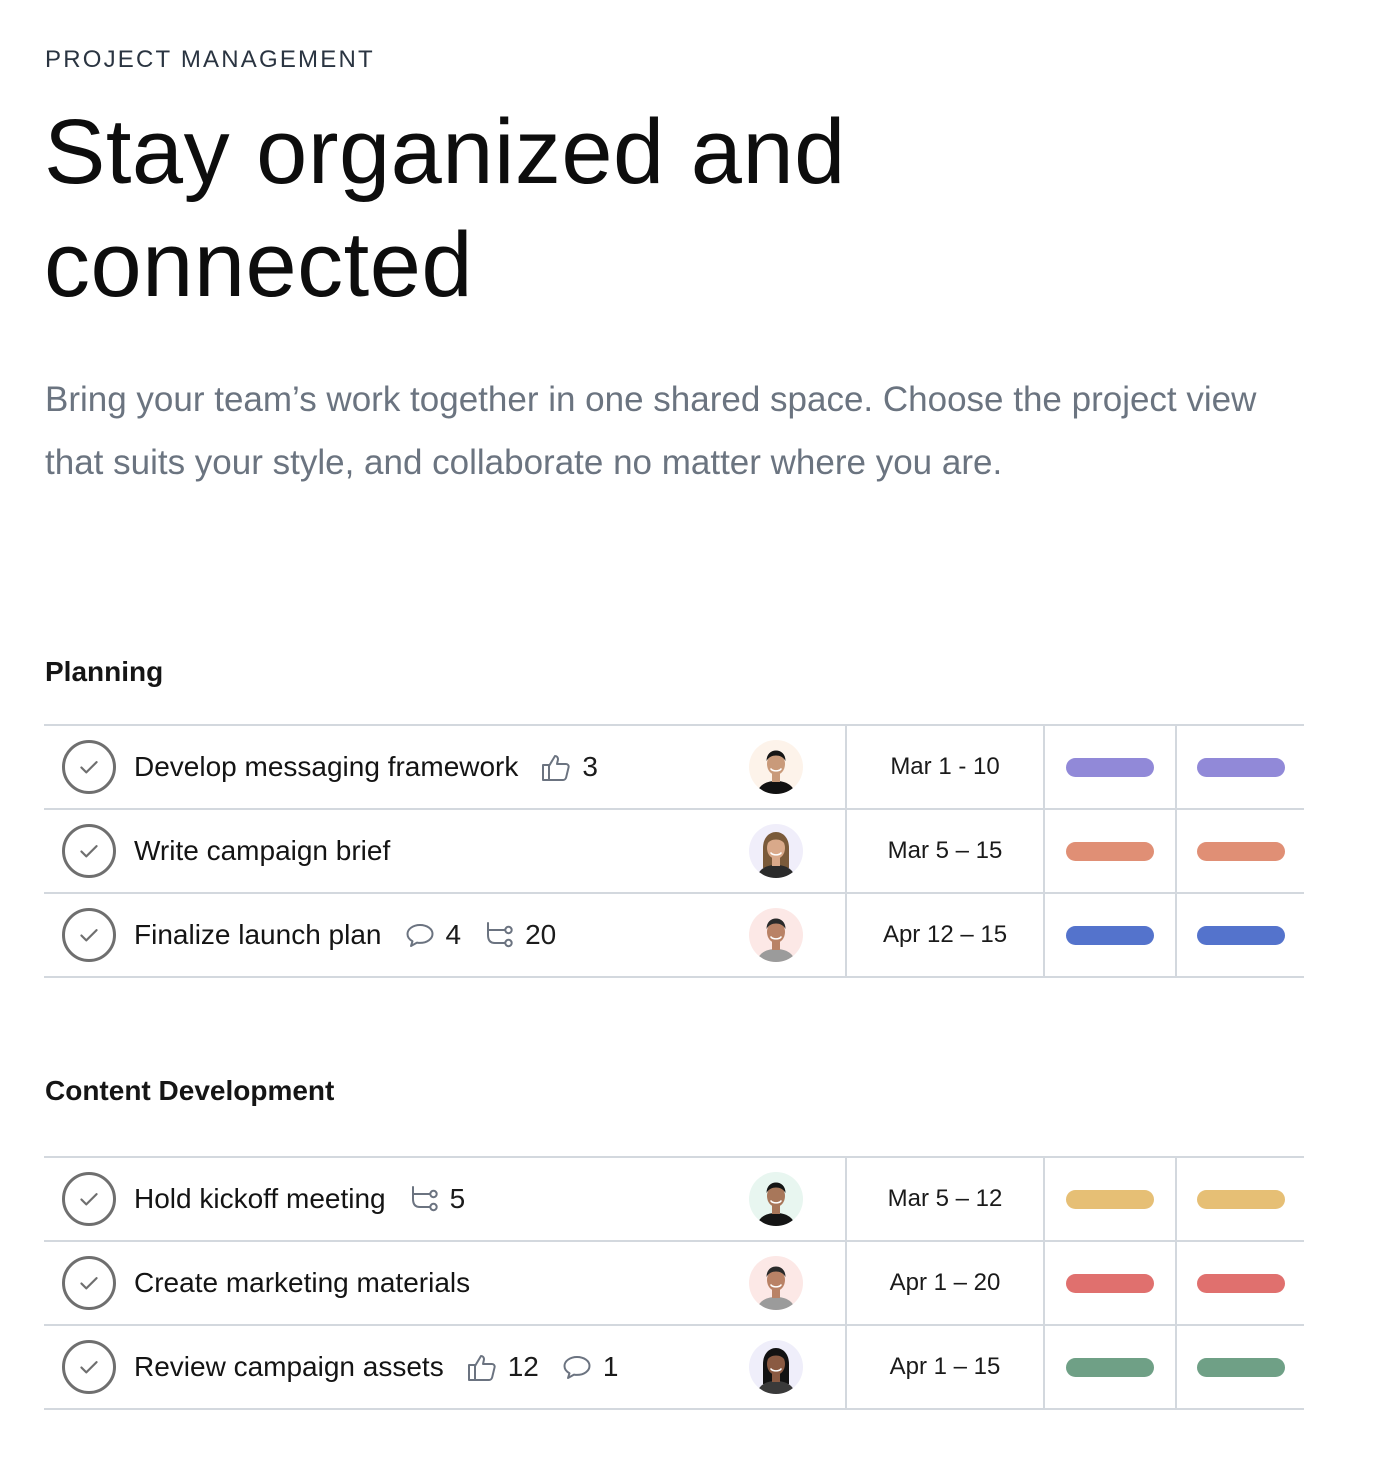 The width and height of the screenshot is (1386, 1458). I want to click on task-name: Review campaign assets, so click(289, 1367).